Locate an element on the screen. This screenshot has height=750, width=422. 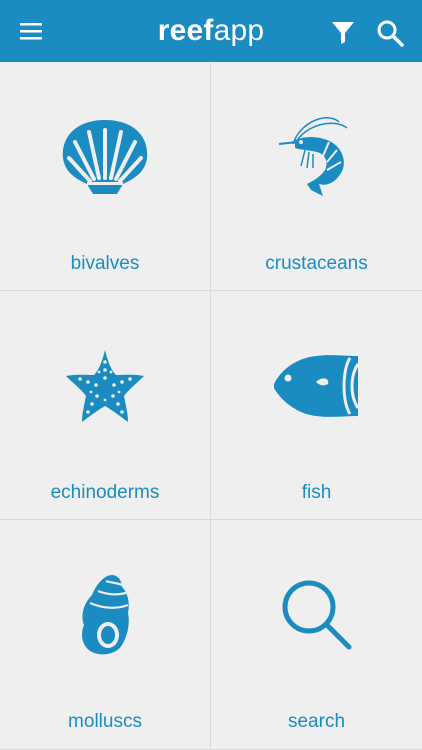
shell-icon is located at coordinates (105, 157).